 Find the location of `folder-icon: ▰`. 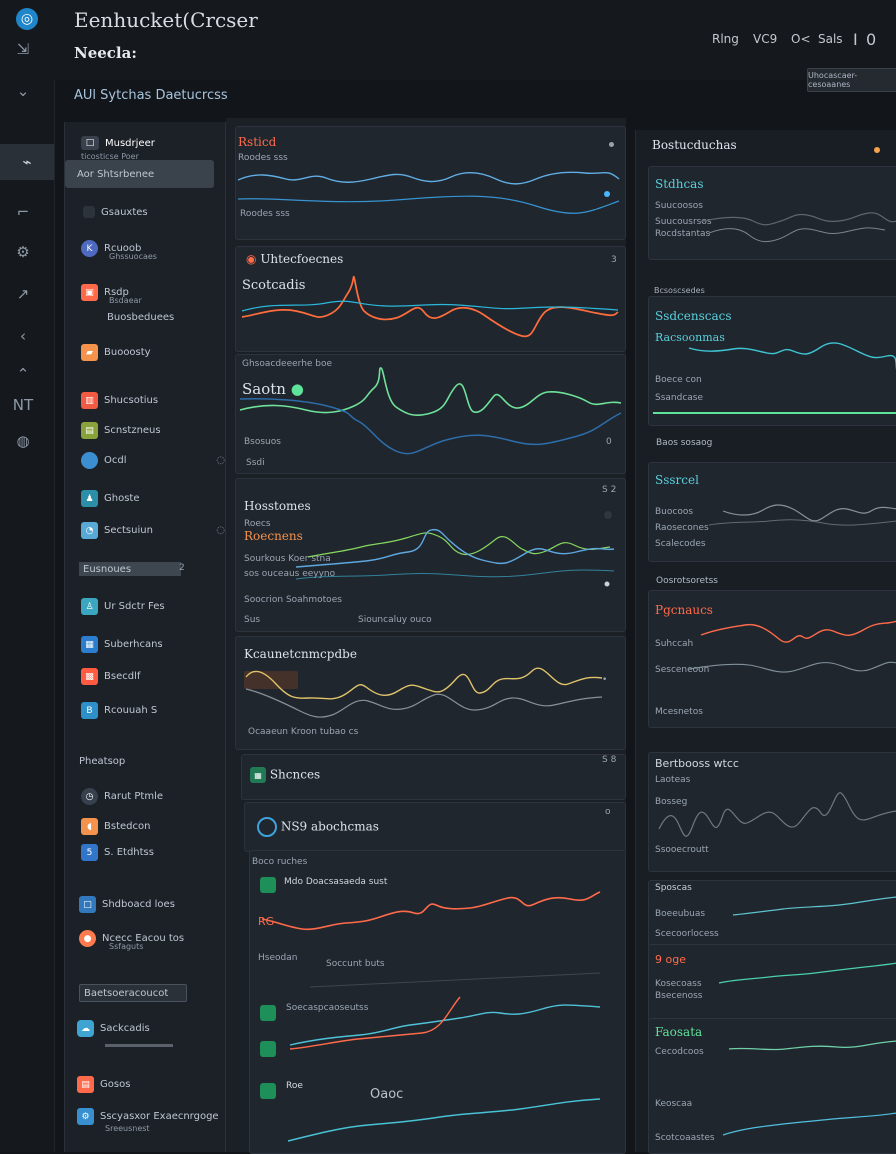

folder-icon: ▰ is located at coordinates (89, 352).